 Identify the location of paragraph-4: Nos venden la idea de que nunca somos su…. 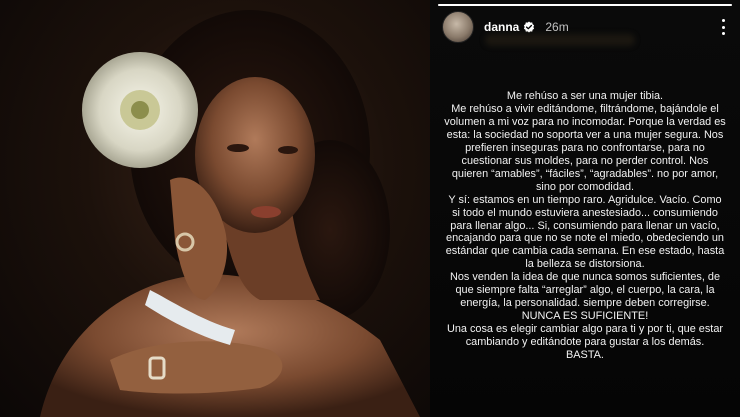
(585, 290).